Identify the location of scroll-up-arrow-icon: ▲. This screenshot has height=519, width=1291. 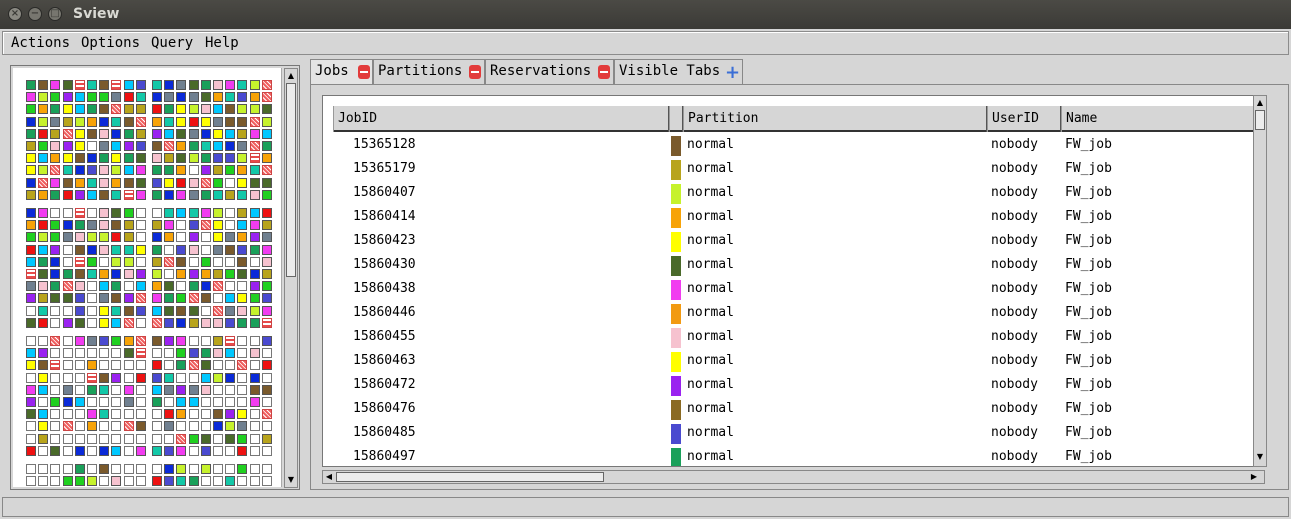
(291, 76).